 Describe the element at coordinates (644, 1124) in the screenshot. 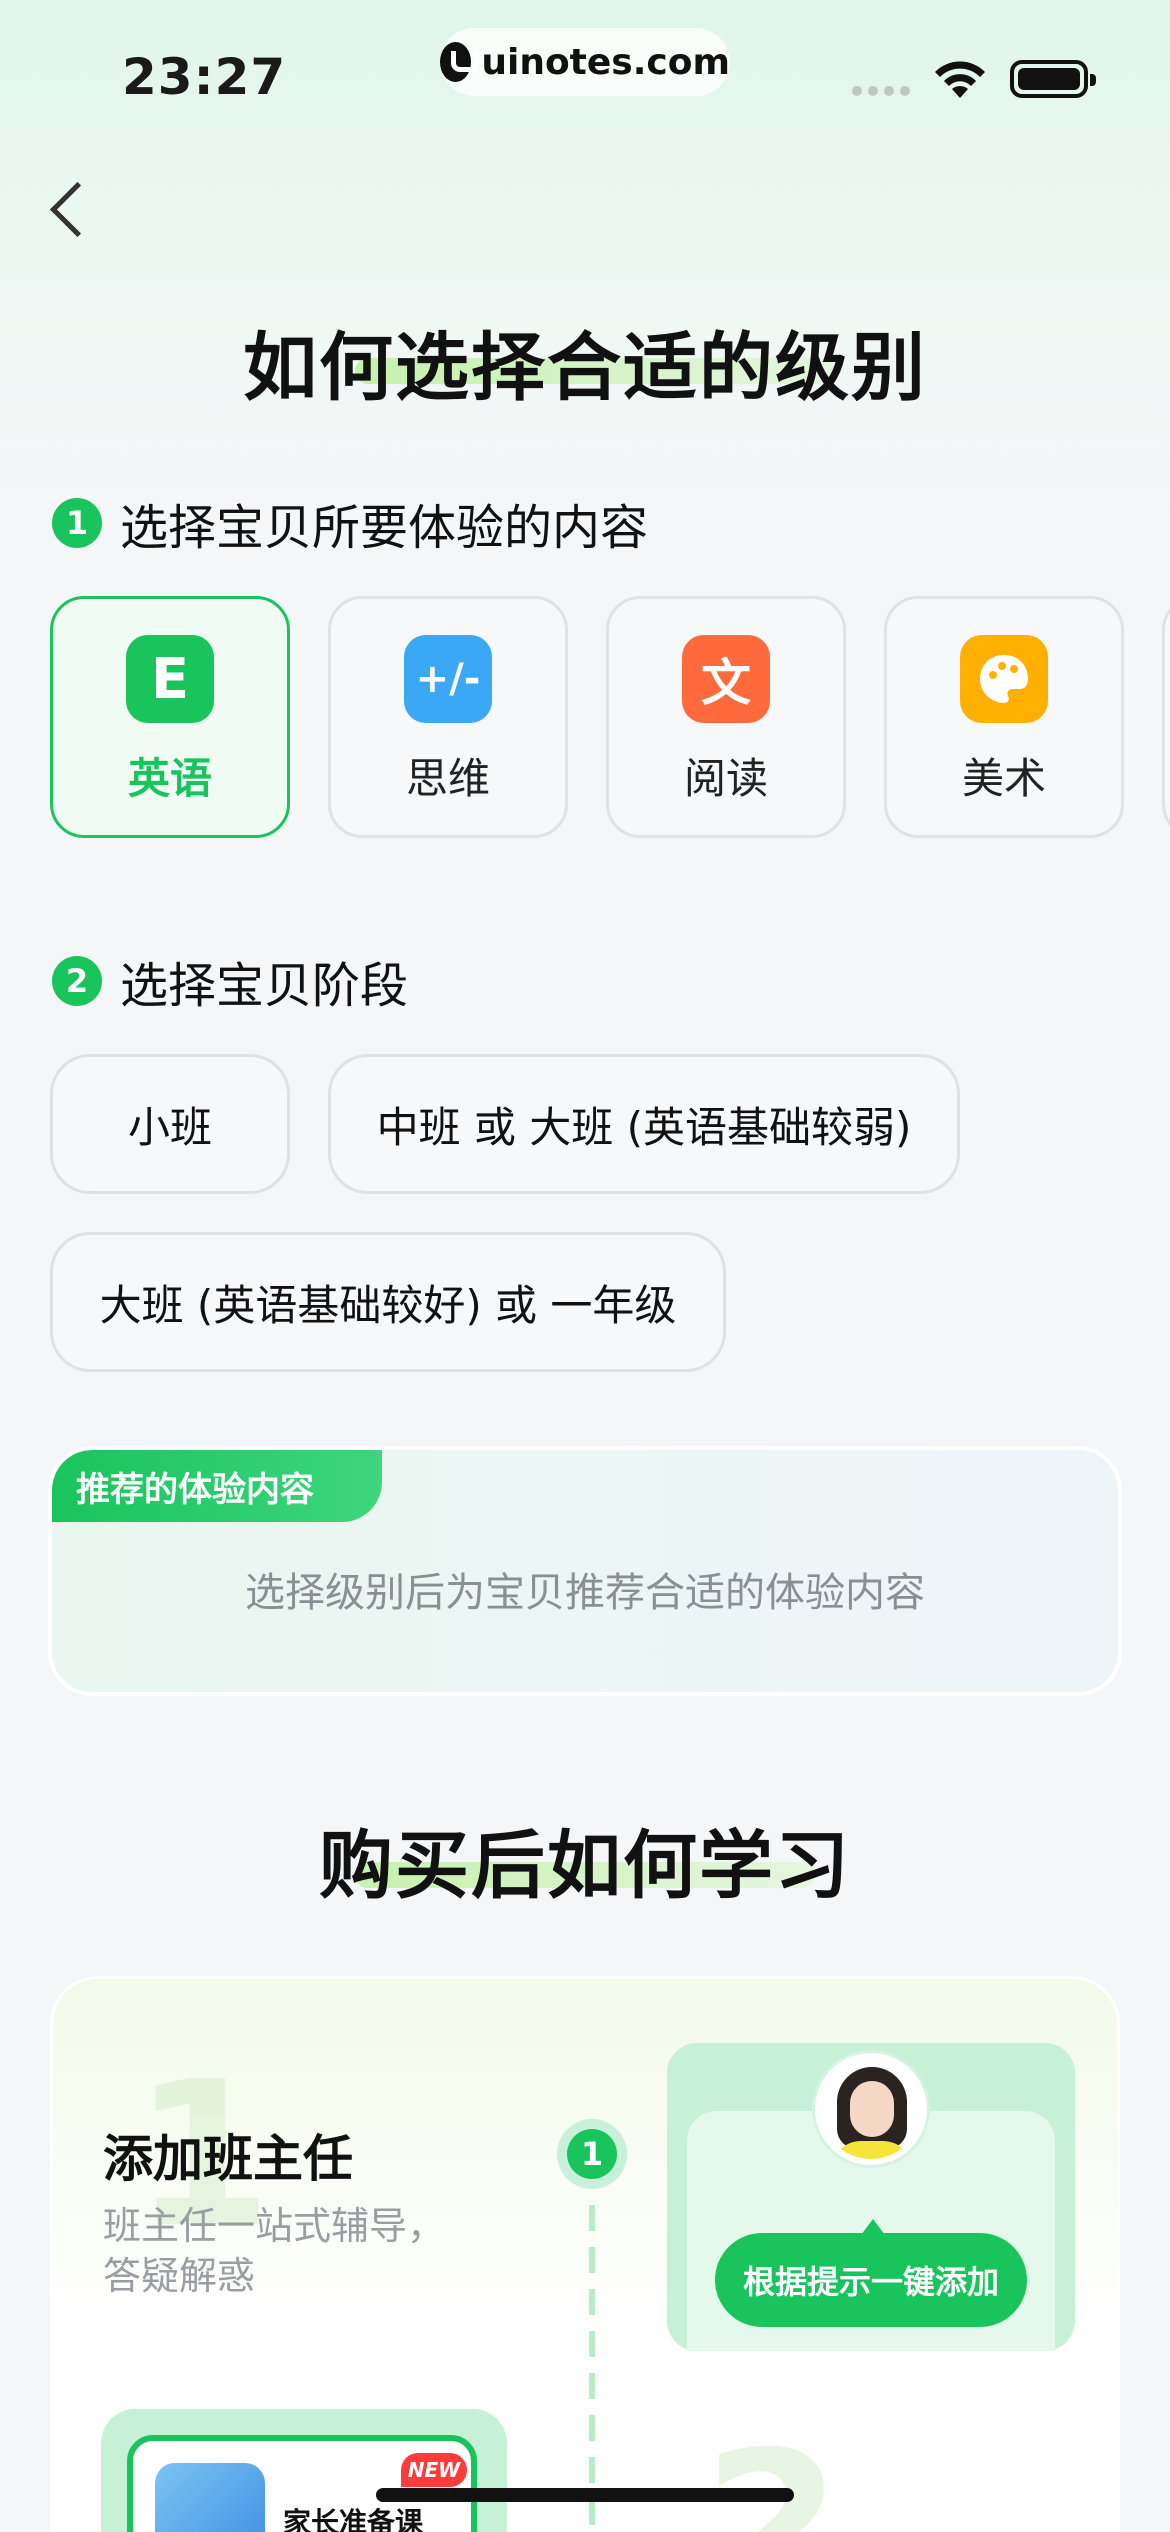

I see `stage-option-middle: 中班 或 大班 (英语基础较弱)` at that location.